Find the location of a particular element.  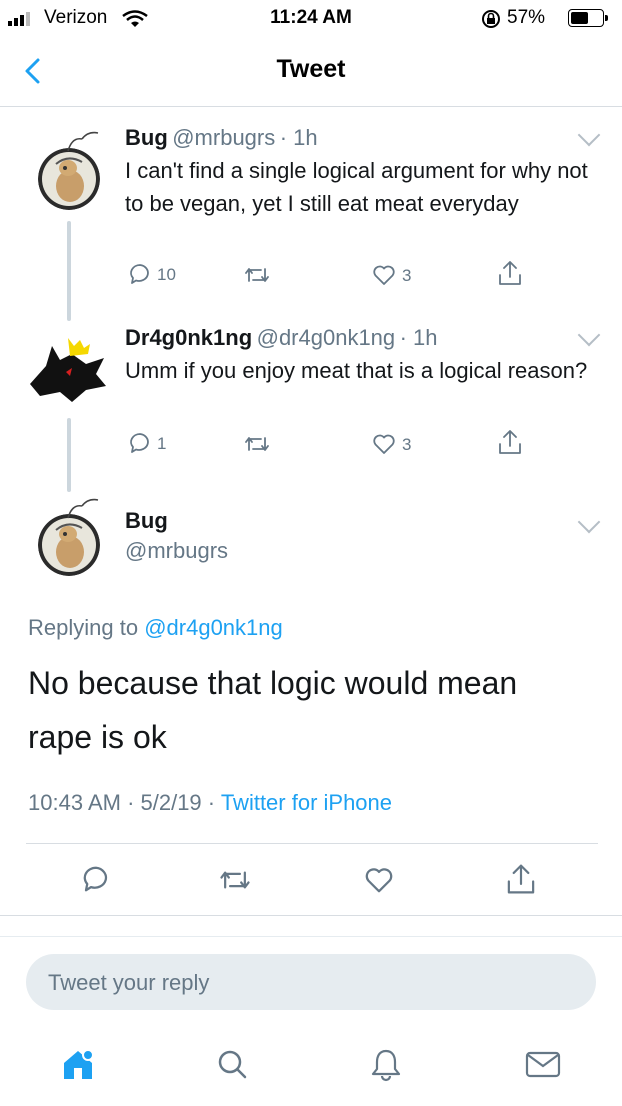

status-bar: Verizon 11:24 AM 57% is located at coordinates (311, 18).